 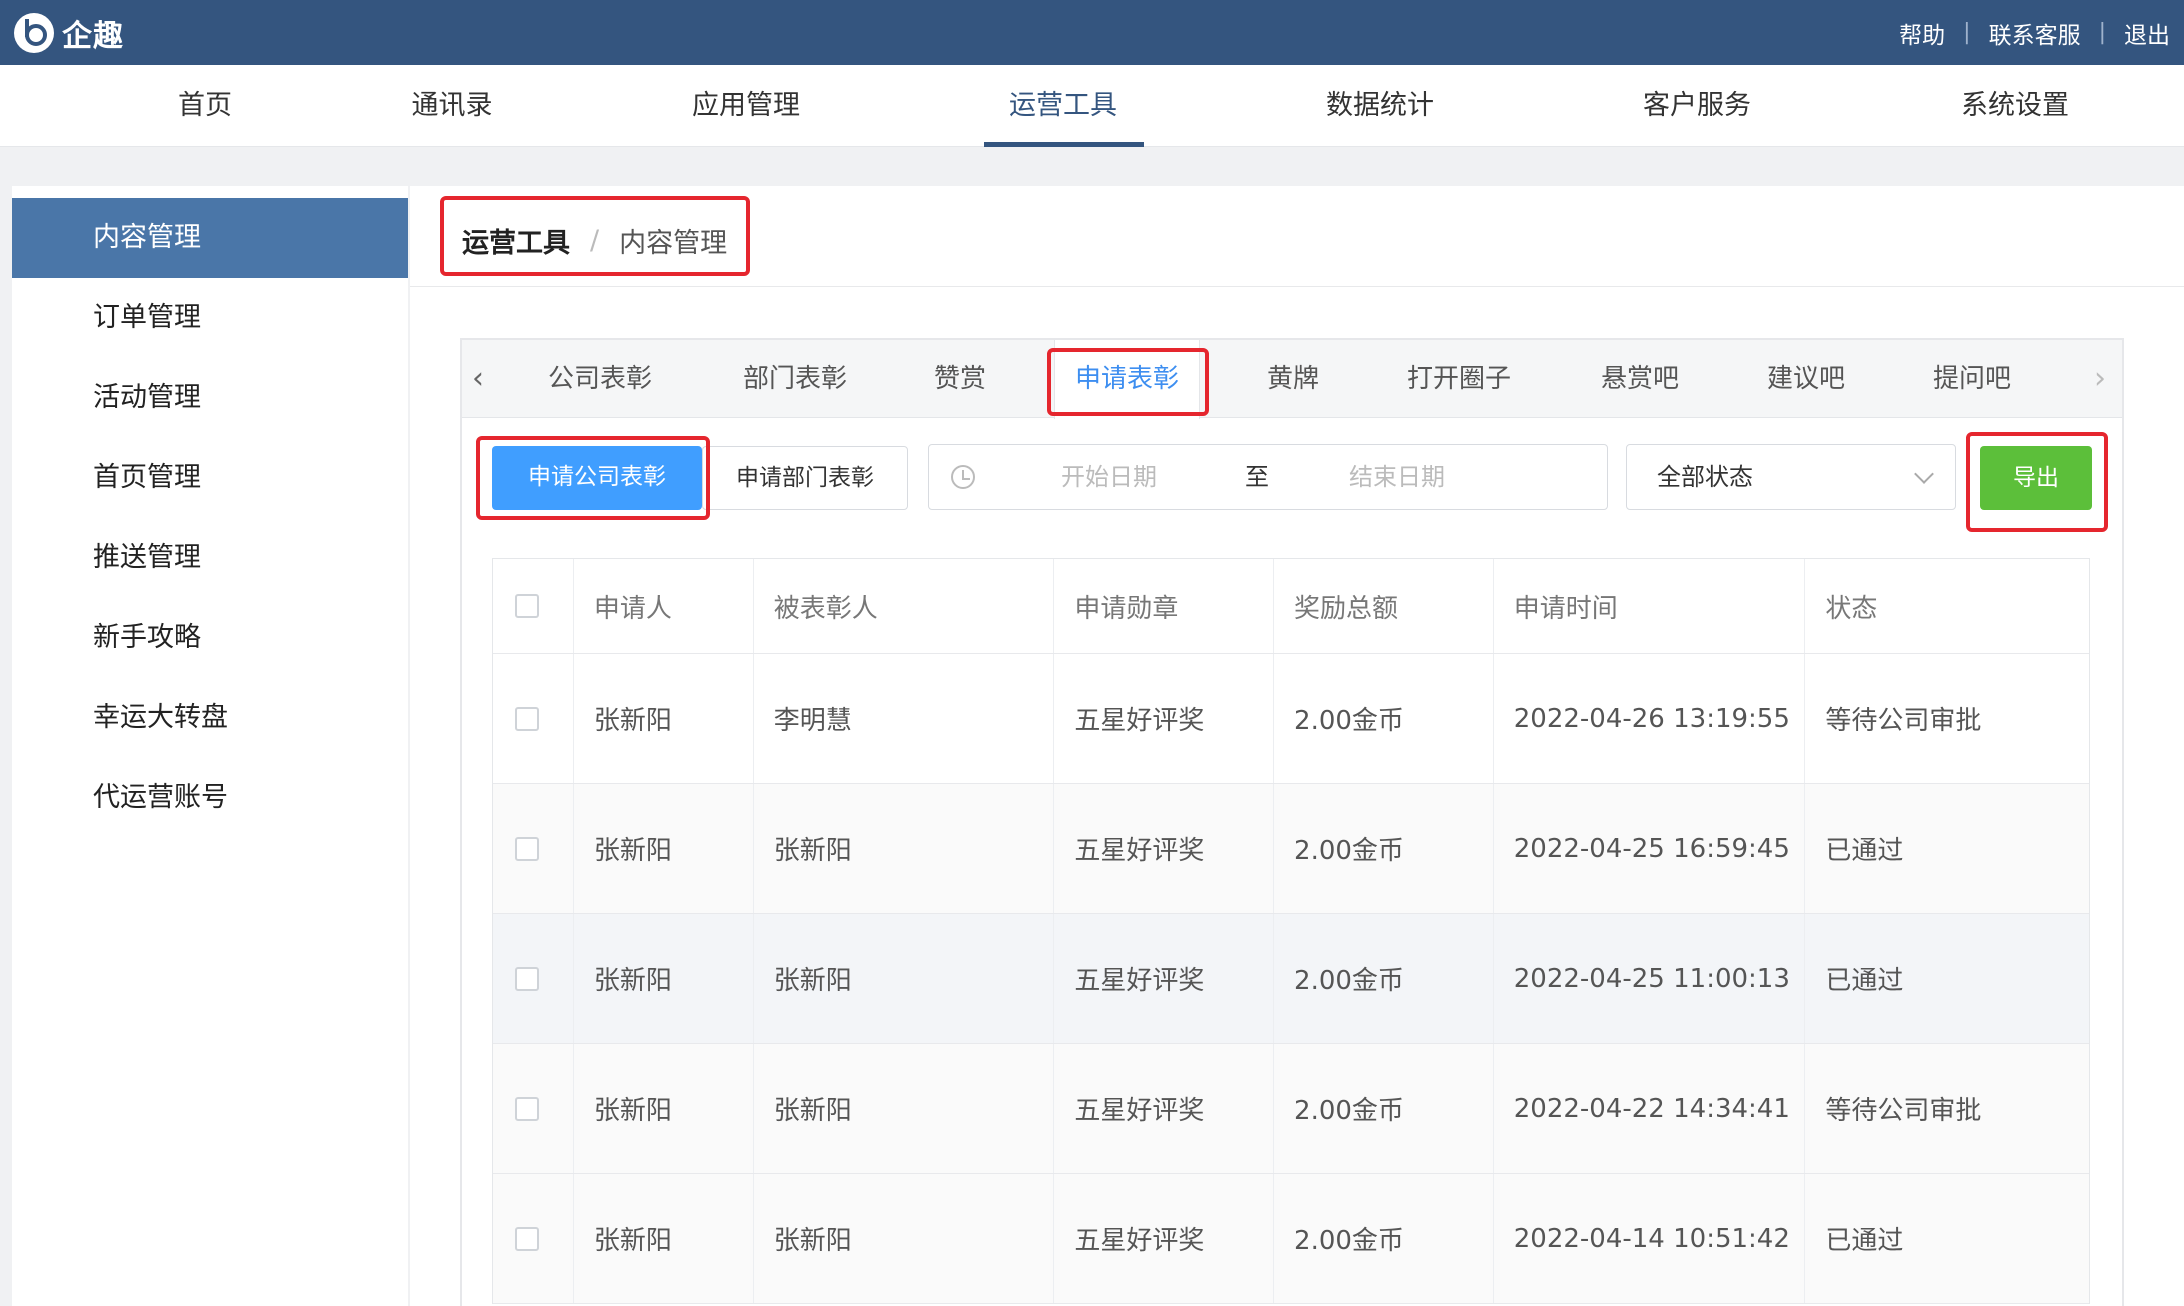 What do you see at coordinates (2015, 106) in the screenshot?
I see `nav-system-settings: 系统设置` at bounding box center [2015, 106].